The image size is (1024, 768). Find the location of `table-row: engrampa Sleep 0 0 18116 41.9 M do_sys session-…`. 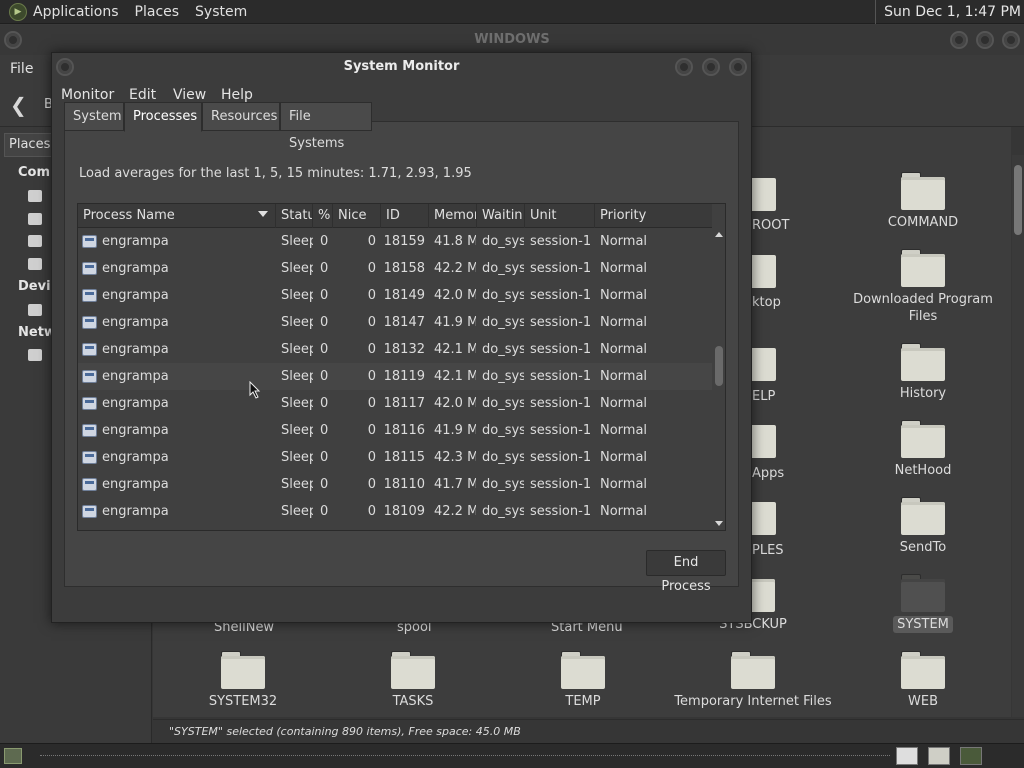

table-row: engrampa Sleep 0 0 18116 41.9 M do_sys session-… is located at coordinates (395, 430).